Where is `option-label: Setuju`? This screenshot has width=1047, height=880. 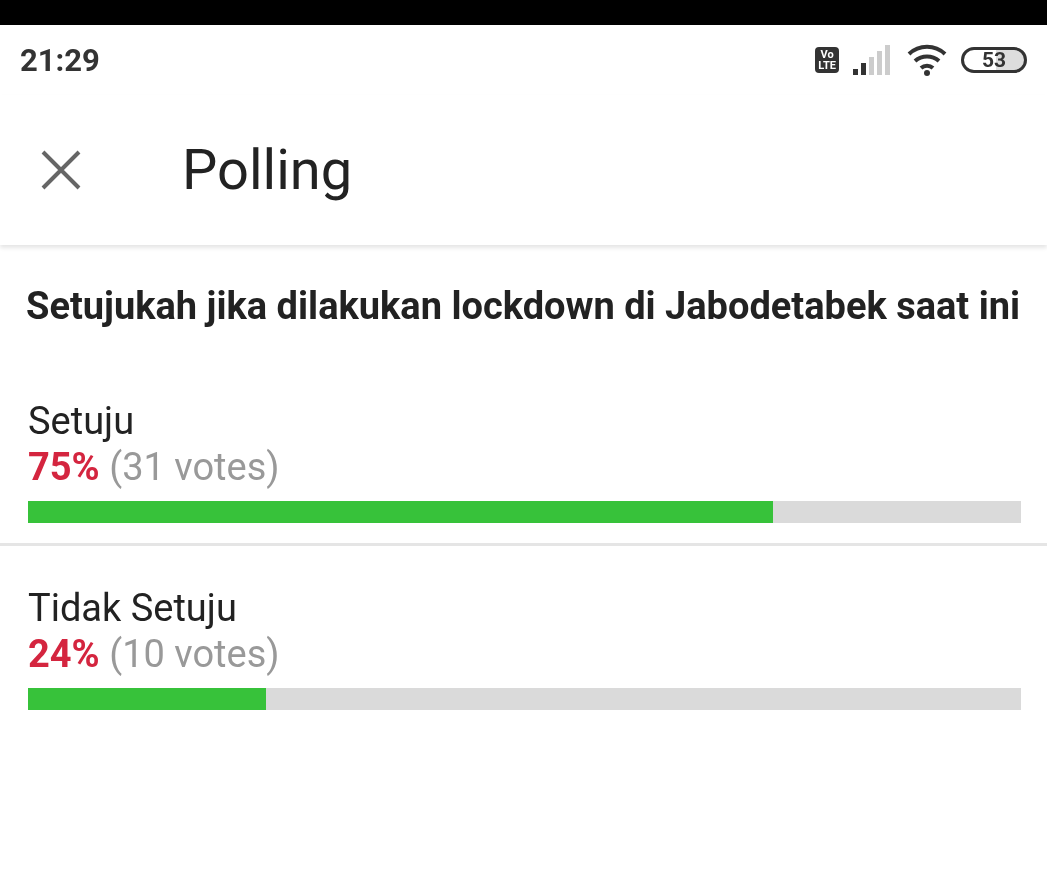 option-label: Setuju is located at coordinates (82, 420).